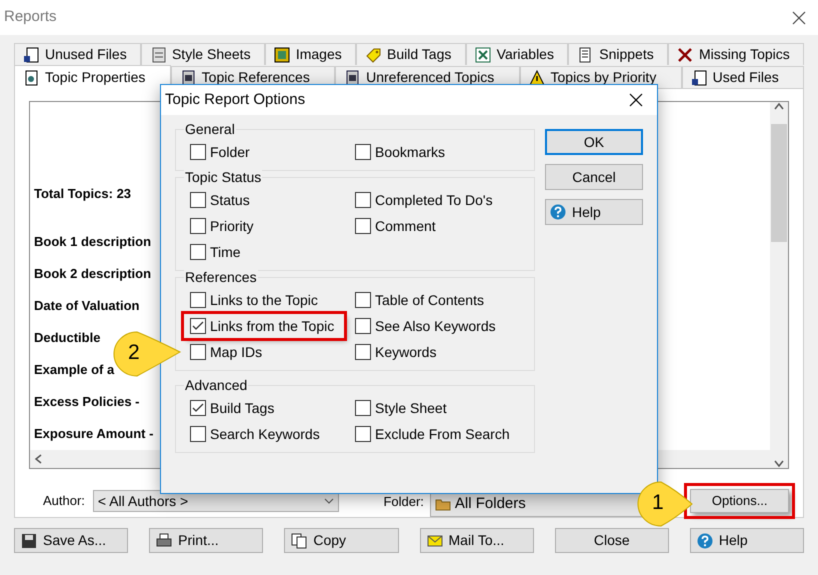  I want to click on report-line: Book 2 description, so click(93, 274).